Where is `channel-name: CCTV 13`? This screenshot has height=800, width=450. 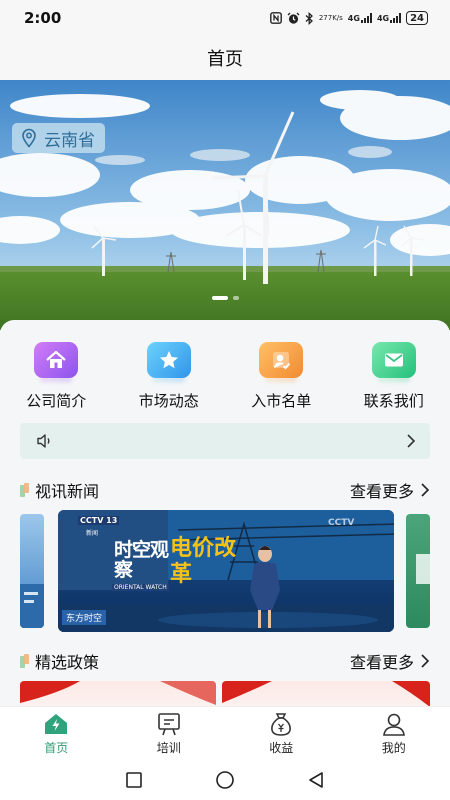 channel-name: CCTV 13 is located at coordinates (99, 520).